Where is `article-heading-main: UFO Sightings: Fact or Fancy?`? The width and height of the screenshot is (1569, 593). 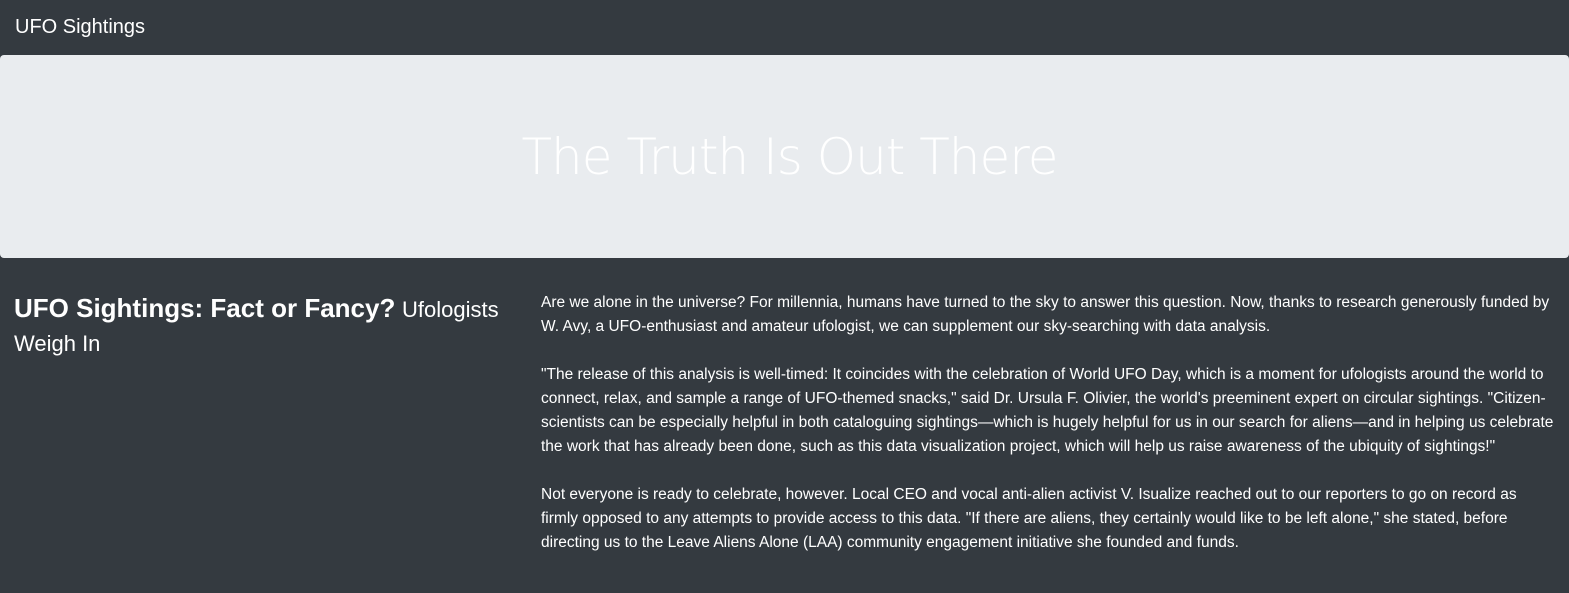 article-heading-main: UFO Sightings: Fact or Fancy? is located at coordinates (205, 308).